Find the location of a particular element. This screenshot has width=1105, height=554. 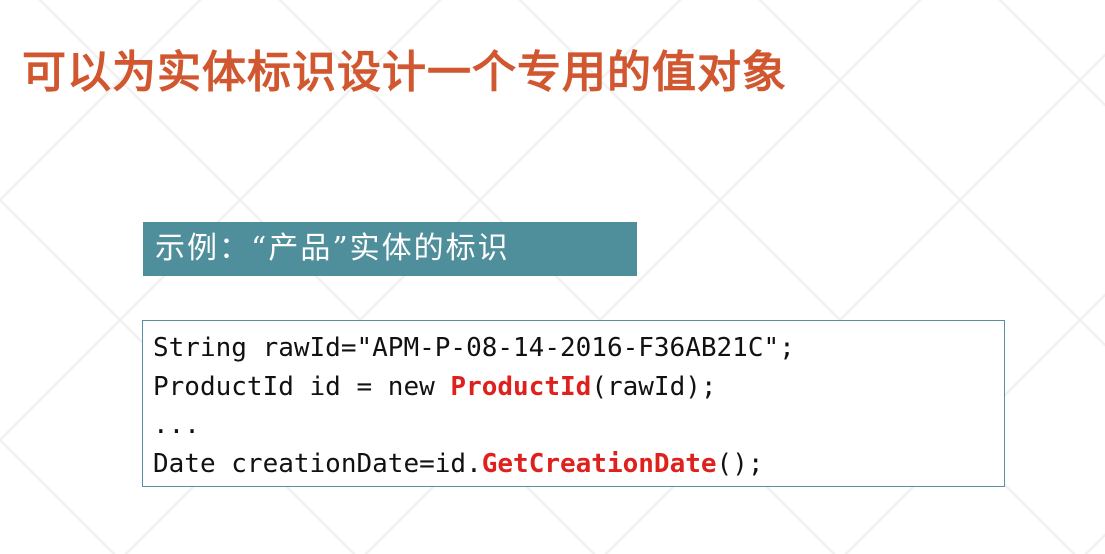

code-text: ProductId id = new is located at coordinates (302, 386).